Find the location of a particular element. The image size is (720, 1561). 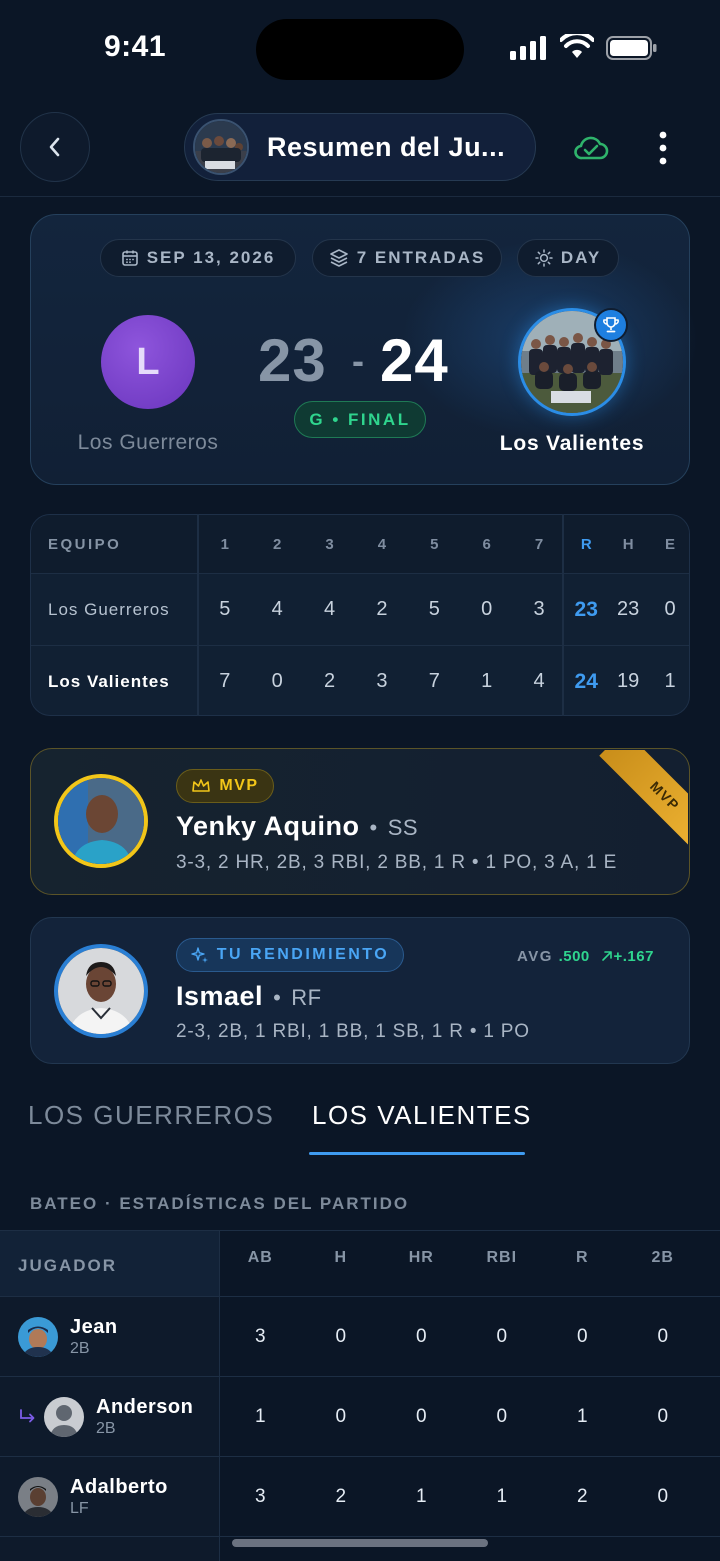

mvp-ribbon: MVP is located at coordinates (629, 809).